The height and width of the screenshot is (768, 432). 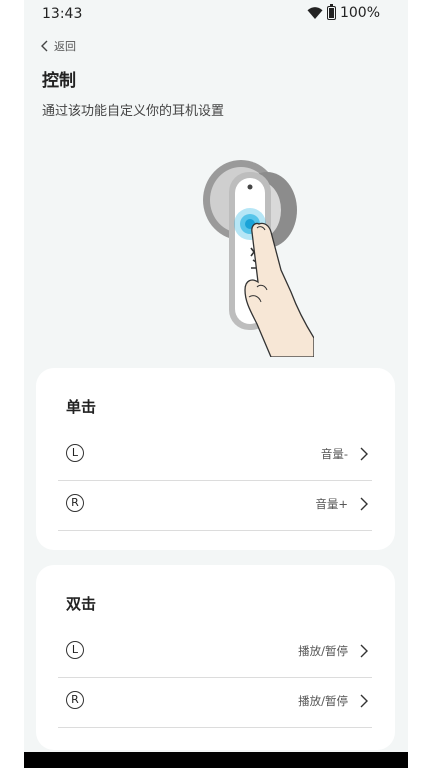 I want to click on battery-level: 100%, so click(x=359, y=13).